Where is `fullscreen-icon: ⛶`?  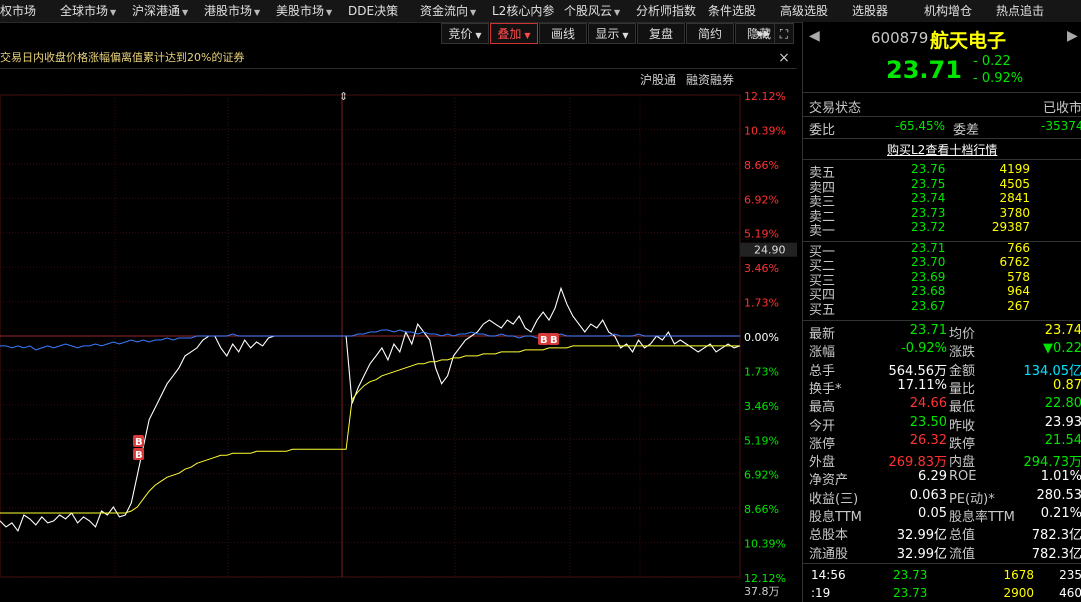 fullscreen-icon: ⛶ is located at coordinates (784, 33).